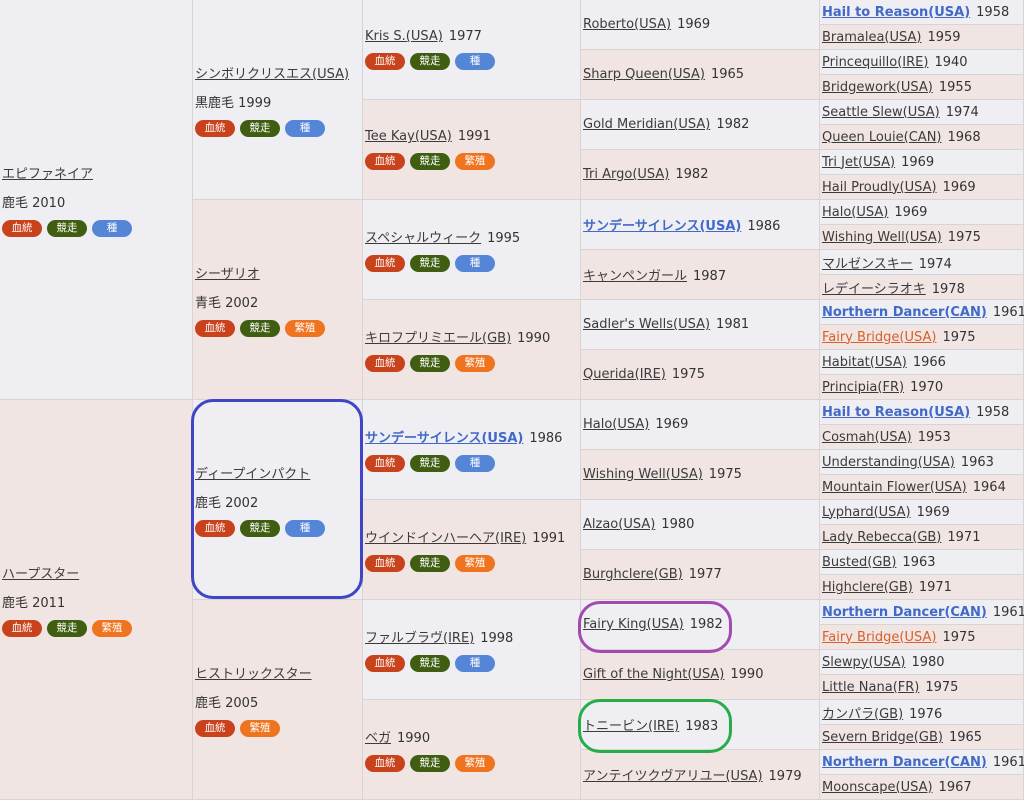  Describe the element at coordinates (438, 338) in the screenshot. I see `horse-name-link: キロフプリミエール(GB)` at that location.